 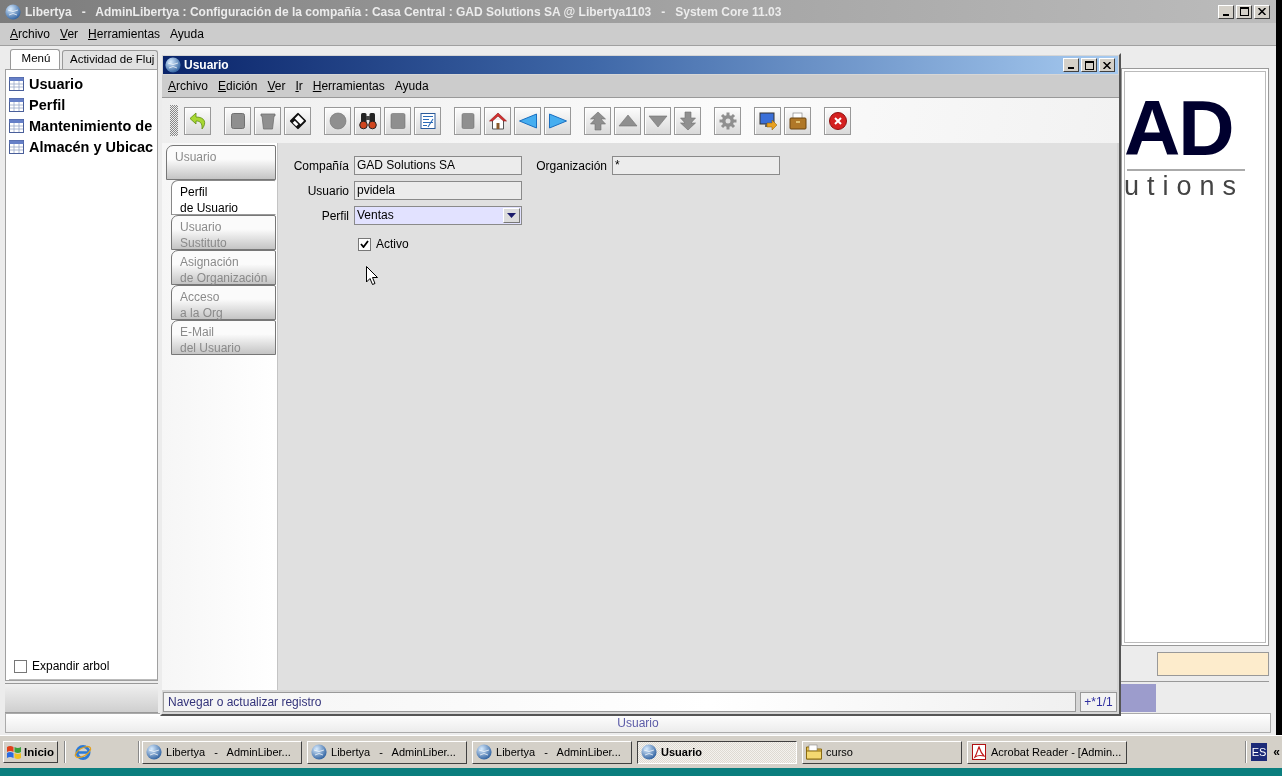 I want to click on tab: Actividad de Fluj, so click(x=110, y=59).